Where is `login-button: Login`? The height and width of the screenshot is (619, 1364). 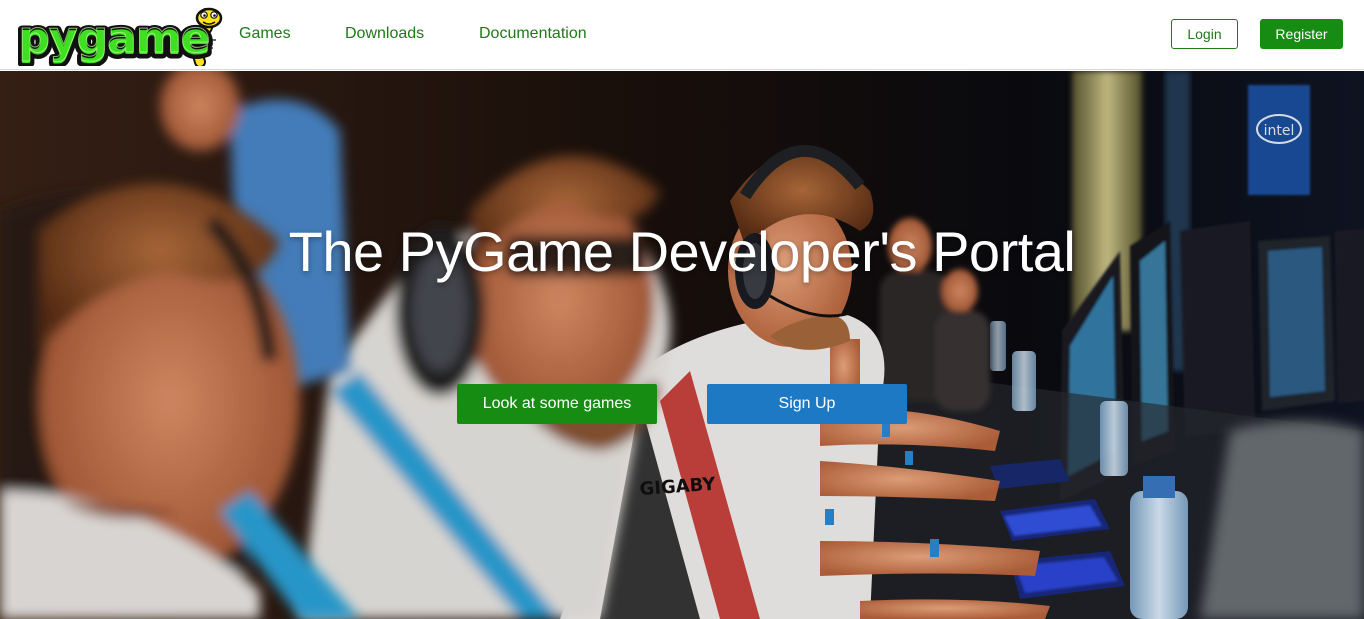 login-button: Login is located at coordinates (1204, 34).